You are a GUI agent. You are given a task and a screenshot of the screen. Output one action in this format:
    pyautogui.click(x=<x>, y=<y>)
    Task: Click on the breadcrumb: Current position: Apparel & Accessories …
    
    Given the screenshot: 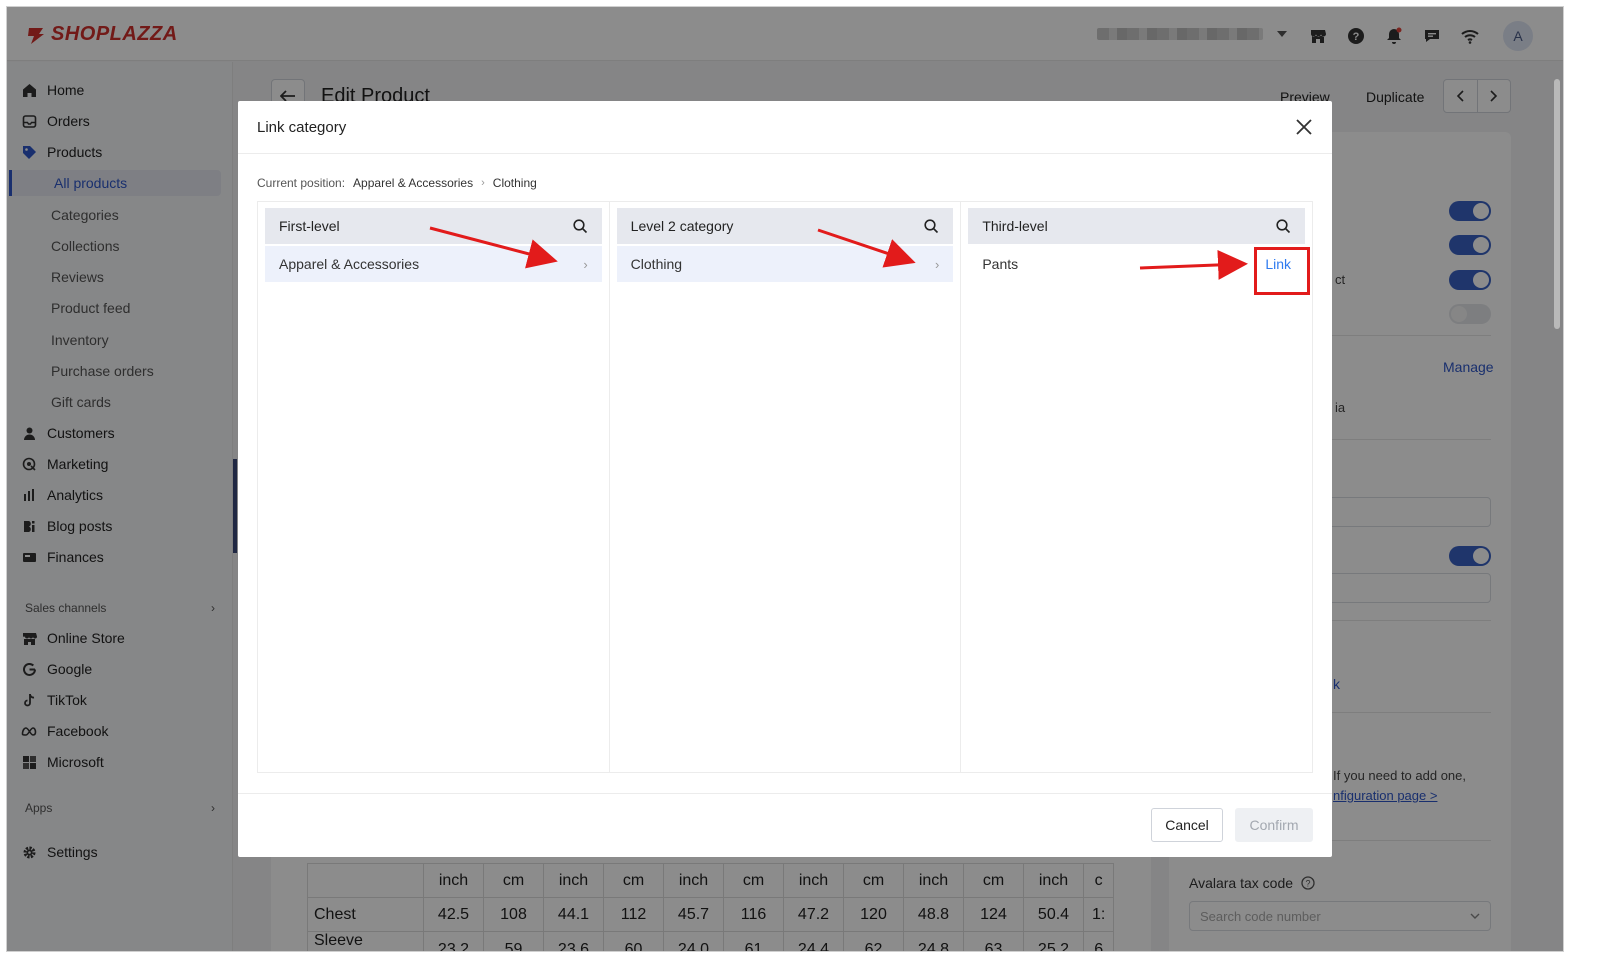 What is the action you would take?
    pyautogui.click(x=397, y=183)
    